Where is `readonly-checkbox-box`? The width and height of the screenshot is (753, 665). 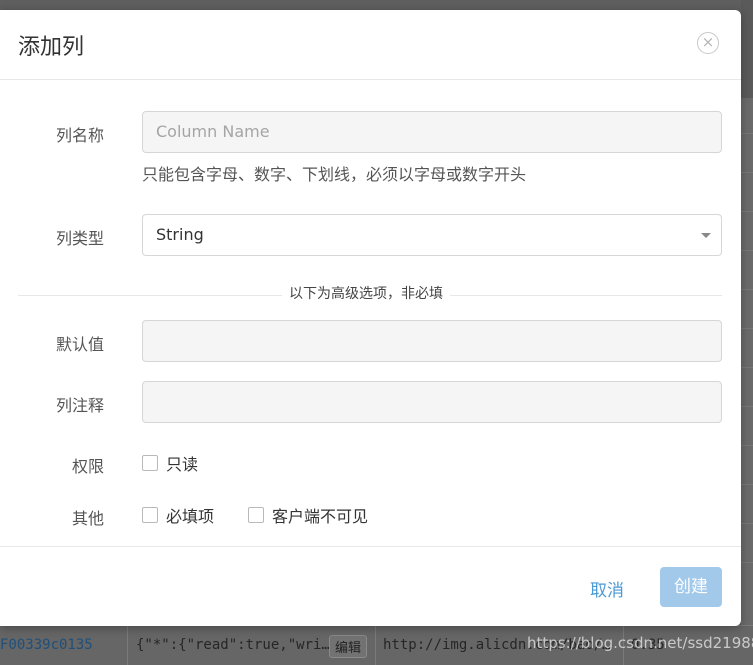
readonly-checkbox-box is located at coordinates (150, 463).